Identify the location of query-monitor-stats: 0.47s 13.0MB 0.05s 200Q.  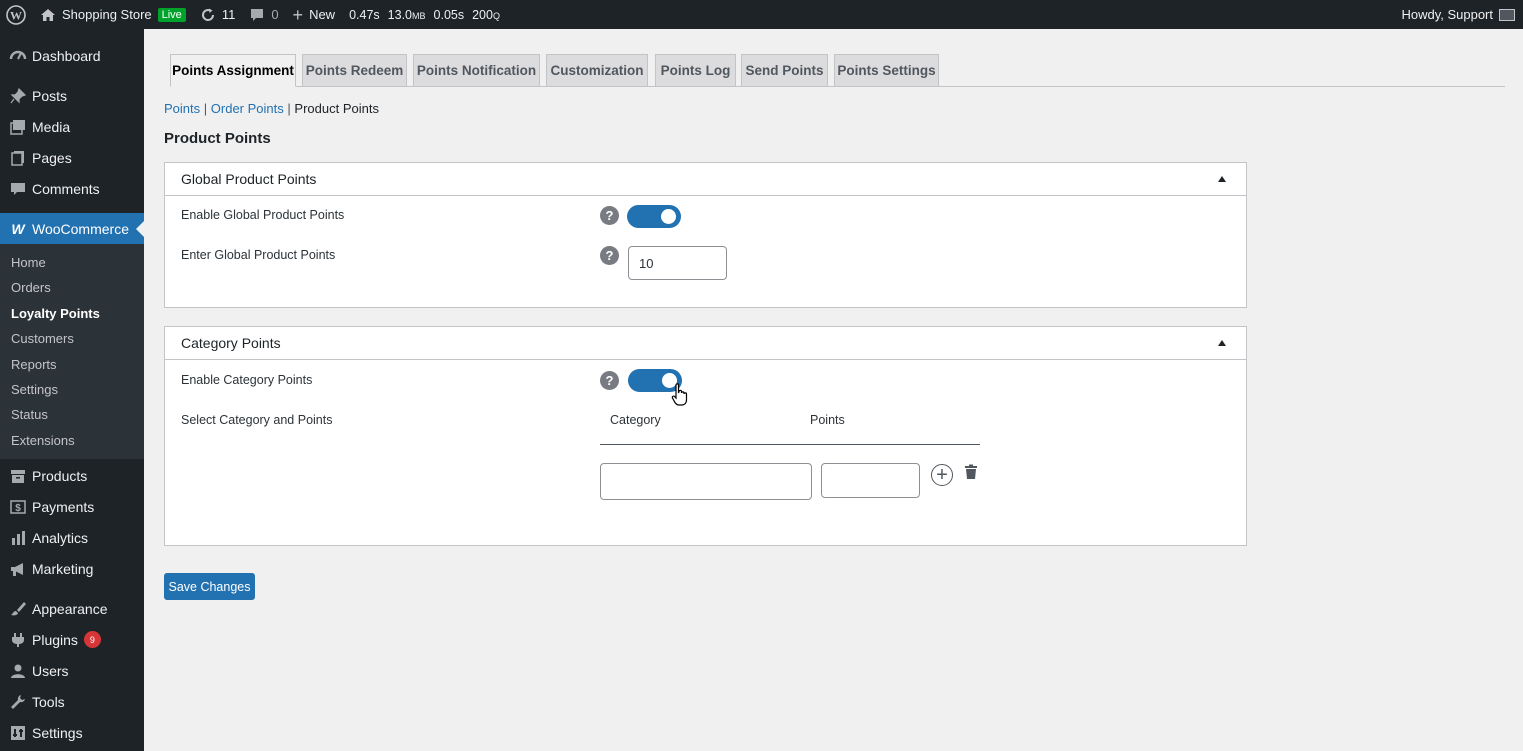
(424, 14).